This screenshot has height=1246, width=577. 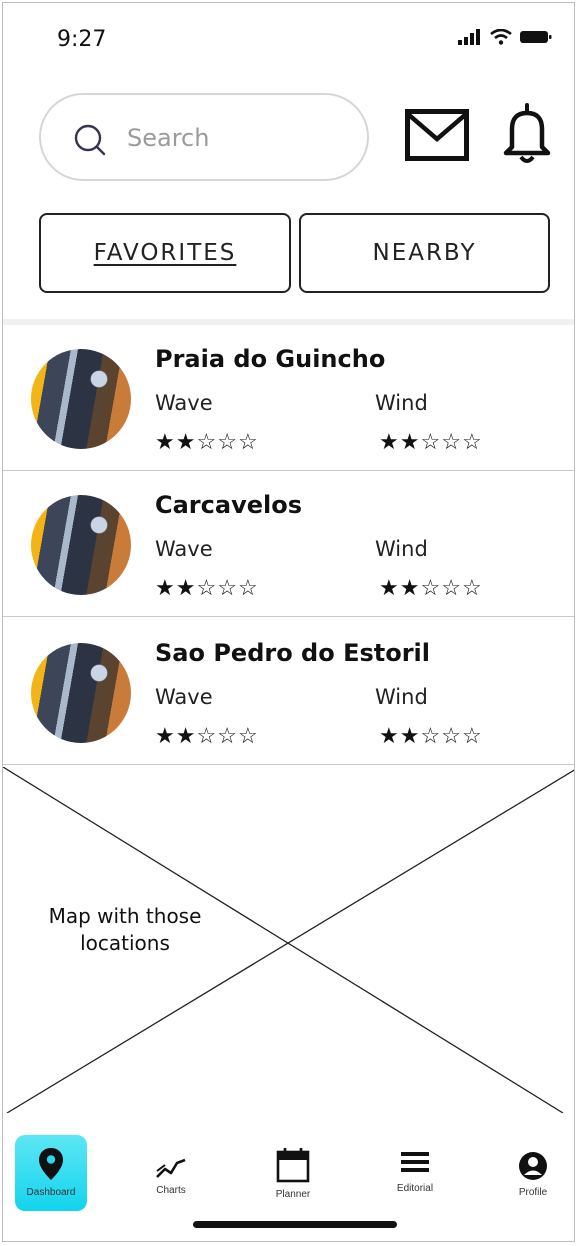 What do you see at coordinates (288, 38) in the screenshot?
I see `status-bar: 9:27` at bounding box center [288, 38].